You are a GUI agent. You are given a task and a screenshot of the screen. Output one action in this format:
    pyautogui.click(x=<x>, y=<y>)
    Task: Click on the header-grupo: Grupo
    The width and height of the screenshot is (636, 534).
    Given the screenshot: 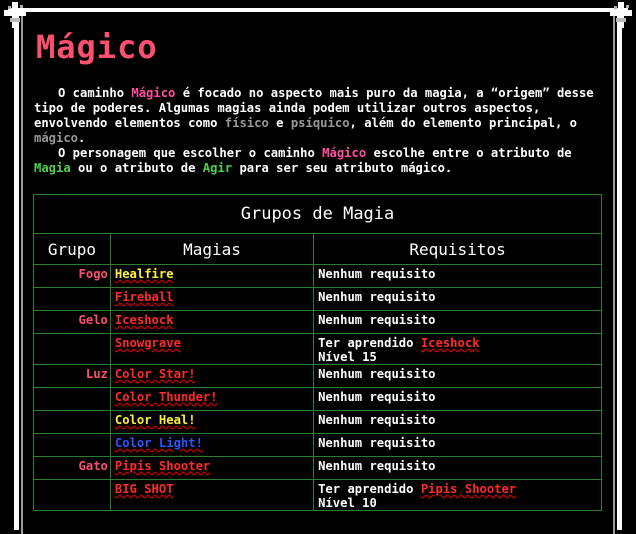 What is the action you would take?
    pyautogui.click(x=72, y=249)
    